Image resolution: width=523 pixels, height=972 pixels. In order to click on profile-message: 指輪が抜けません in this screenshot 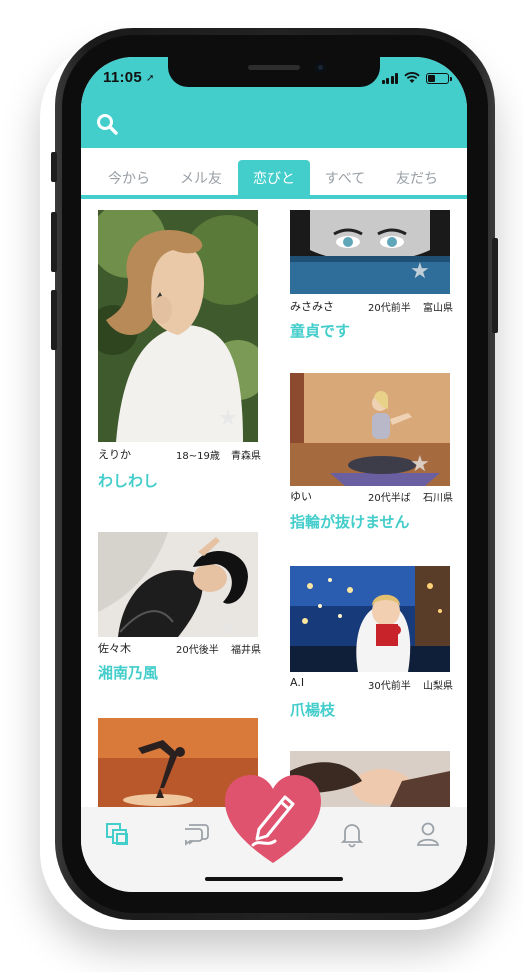, I will do `click(350, 522)`.